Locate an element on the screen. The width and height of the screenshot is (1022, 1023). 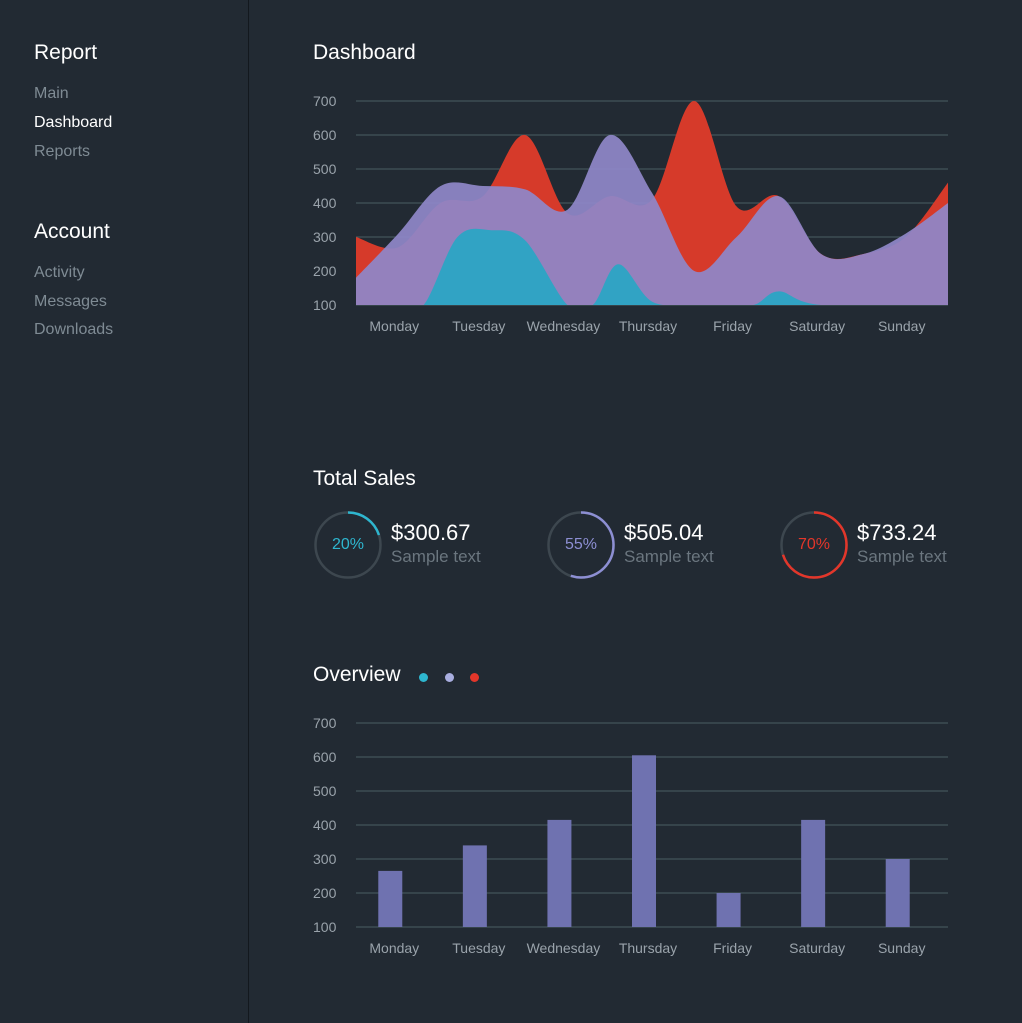
sales-kpi-3: 70% $733.24 Sample text is located at coordinates (879, 550).